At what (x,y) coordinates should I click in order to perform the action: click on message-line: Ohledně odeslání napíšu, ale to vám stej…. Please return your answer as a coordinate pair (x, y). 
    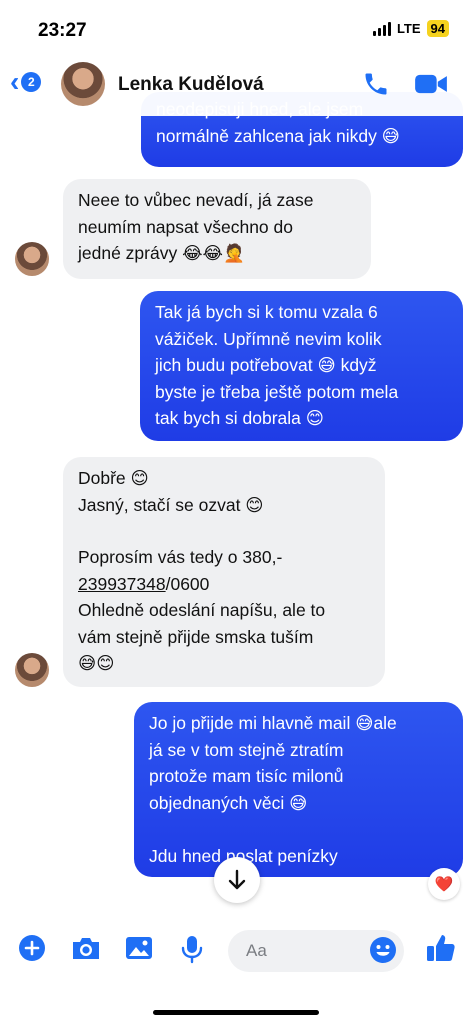
    Looking at the image, I should click on (202, 636).